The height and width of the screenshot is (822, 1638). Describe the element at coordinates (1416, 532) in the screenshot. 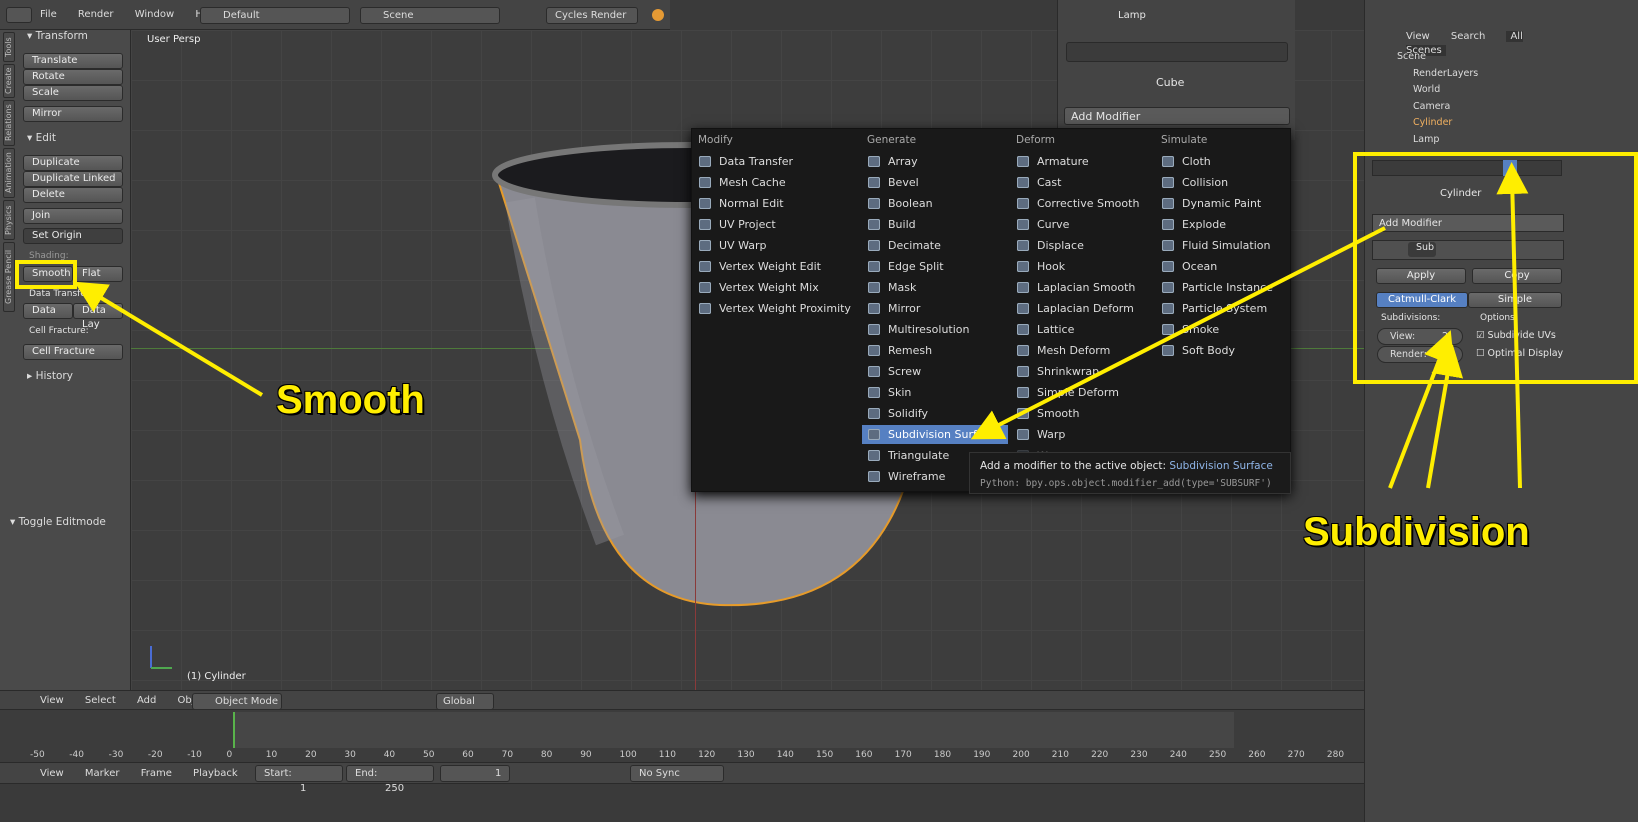

I see `subdivision-annotation-label: Subdivision` at that location.